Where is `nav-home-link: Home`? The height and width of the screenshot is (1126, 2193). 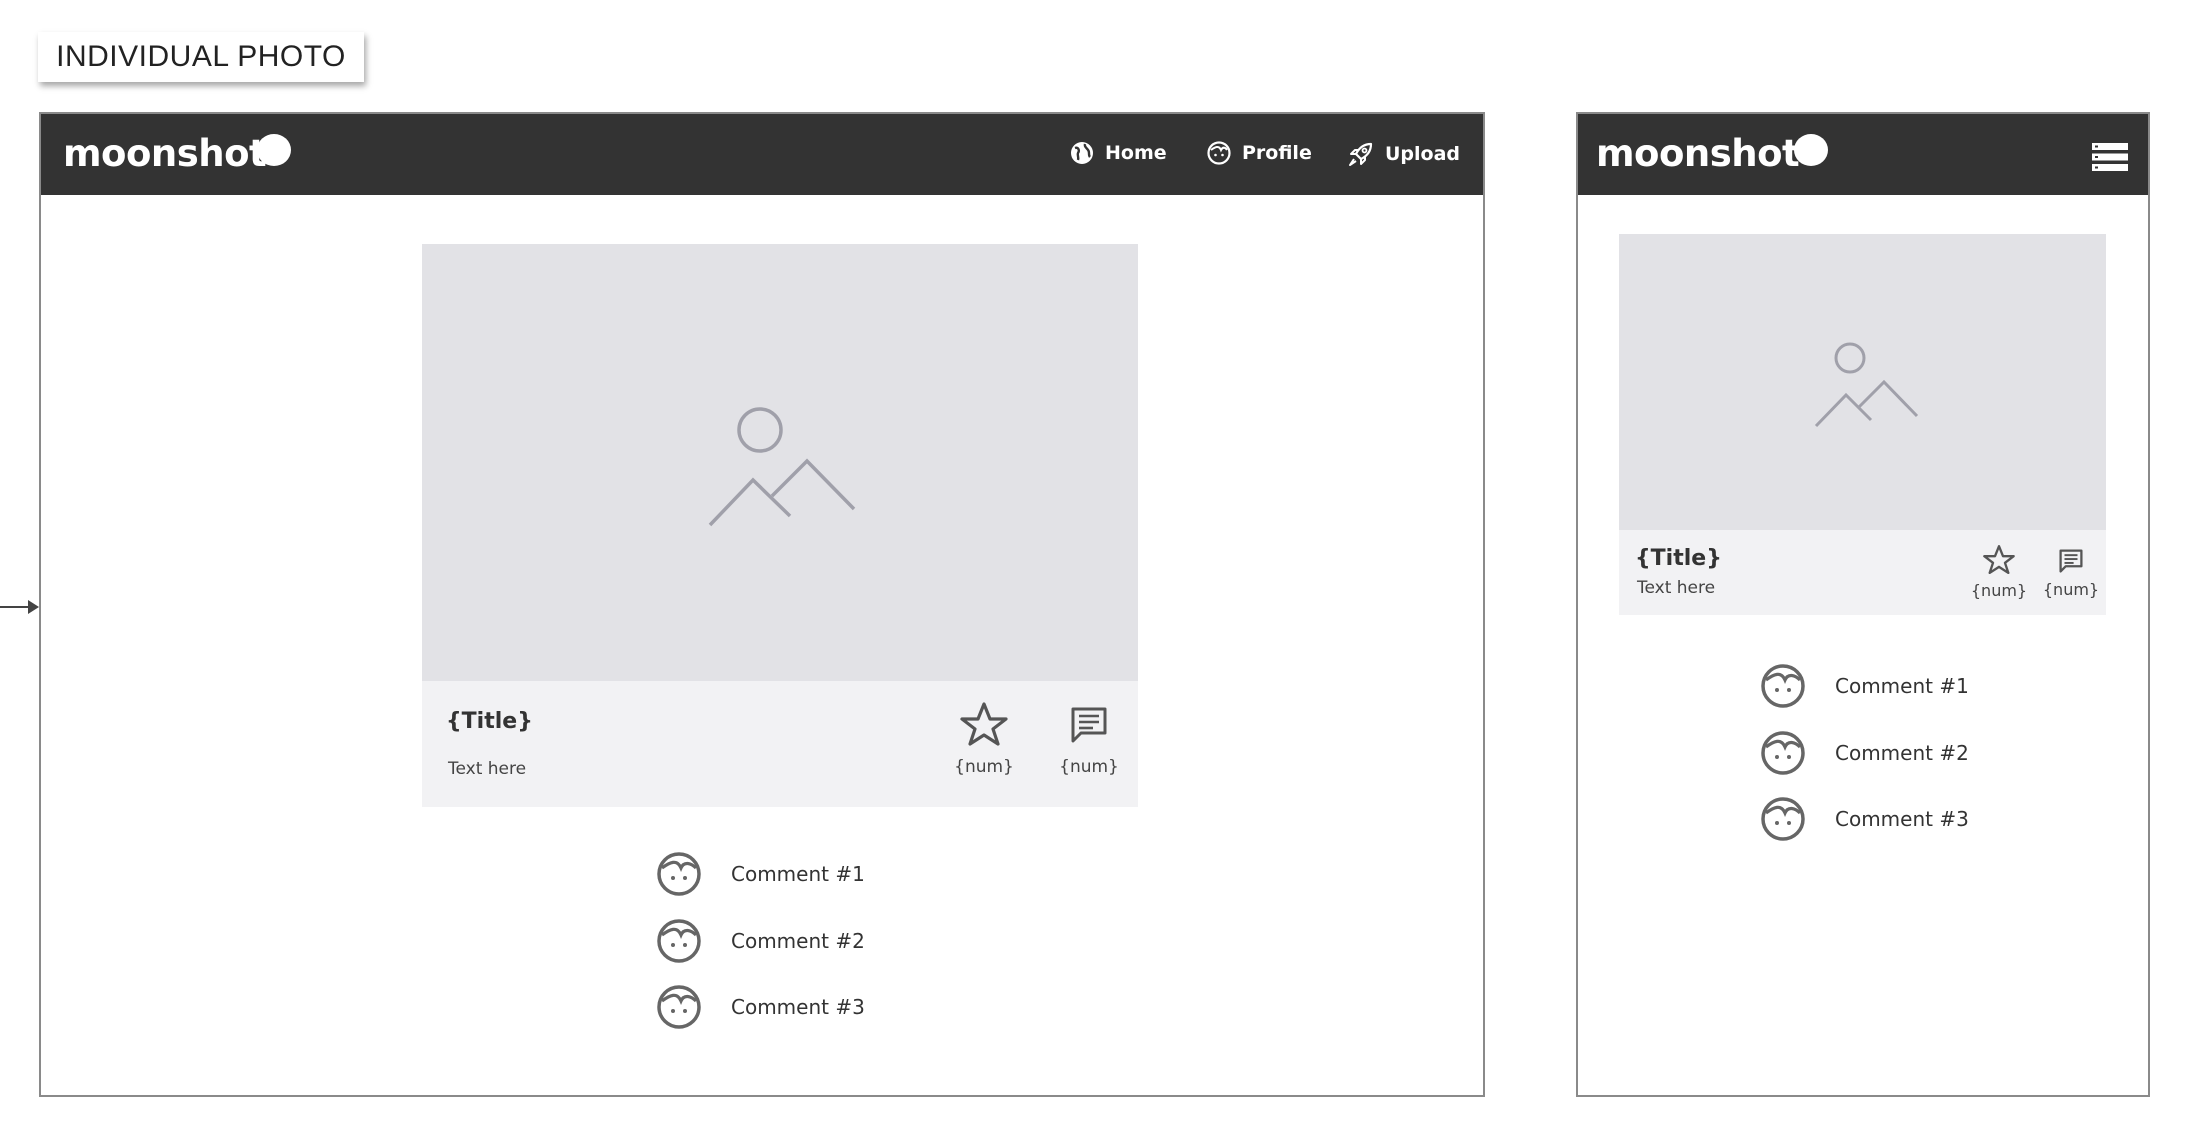
nav-home-link: Home is located at coordinates (1118, 153).